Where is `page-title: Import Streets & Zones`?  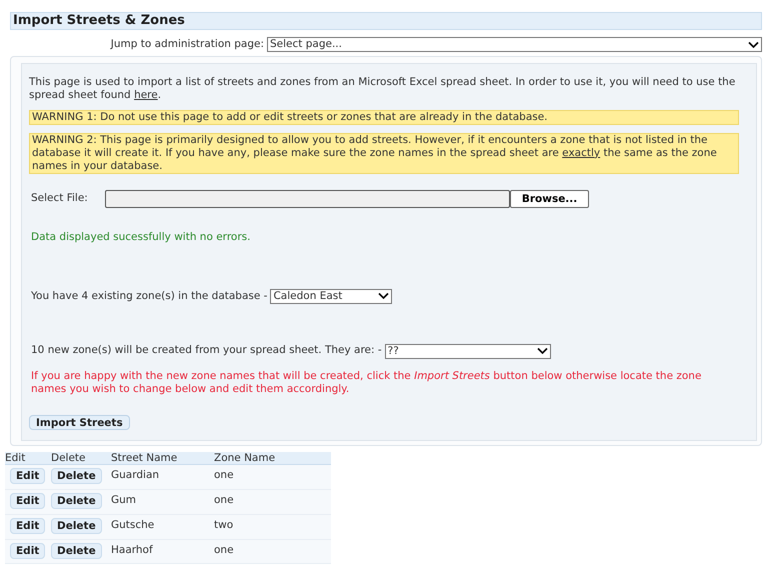
page-title: Import Streets & Zones is located at coordinates (386, 21).